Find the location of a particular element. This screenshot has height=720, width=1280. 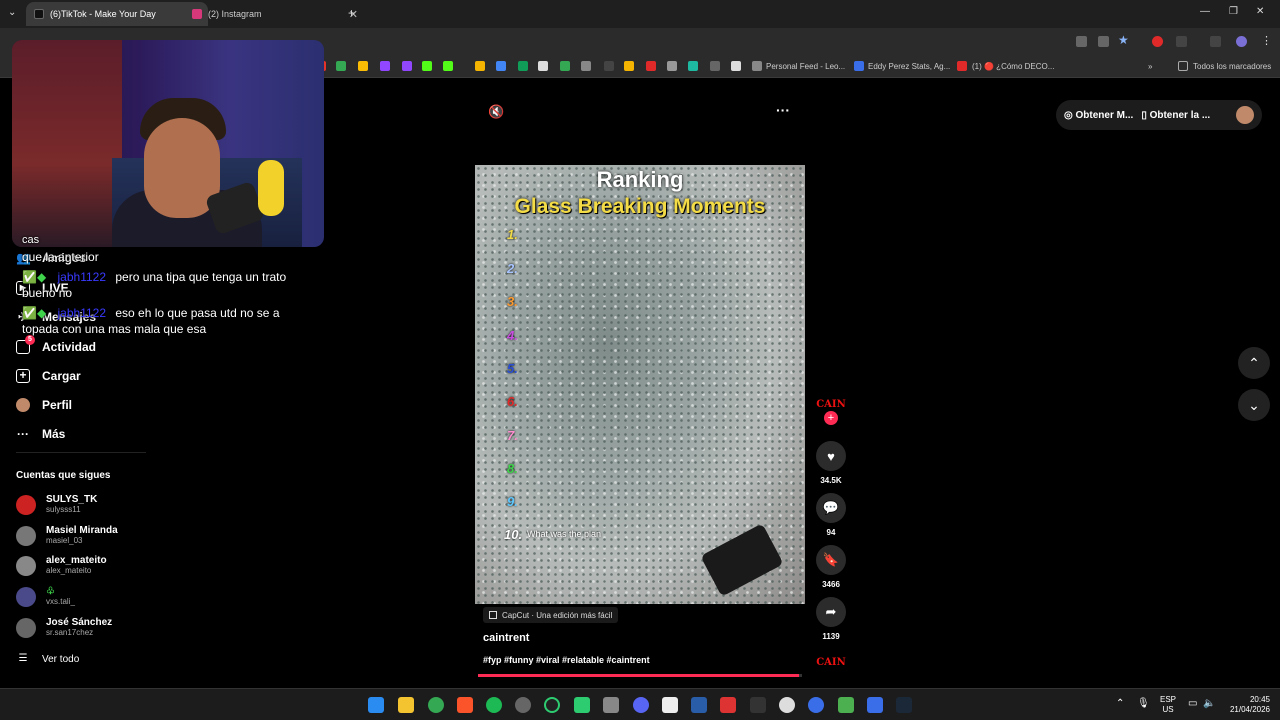

microphone-icon: 🎙 is located at coordinates (1143, 704).